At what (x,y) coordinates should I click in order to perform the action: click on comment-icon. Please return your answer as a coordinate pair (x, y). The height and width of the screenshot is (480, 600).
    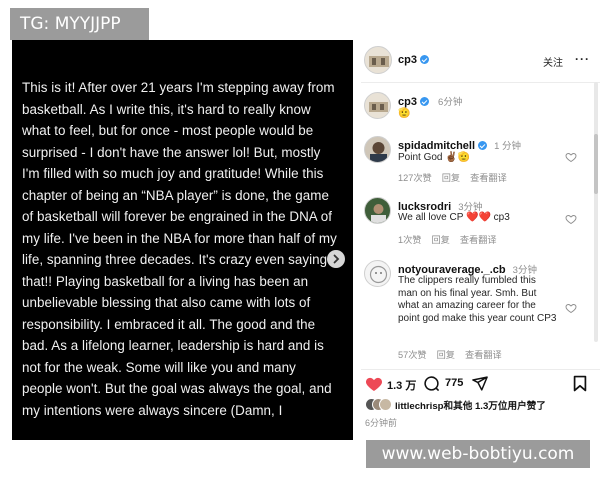
    Looking at the image, I should click on (431, 383).